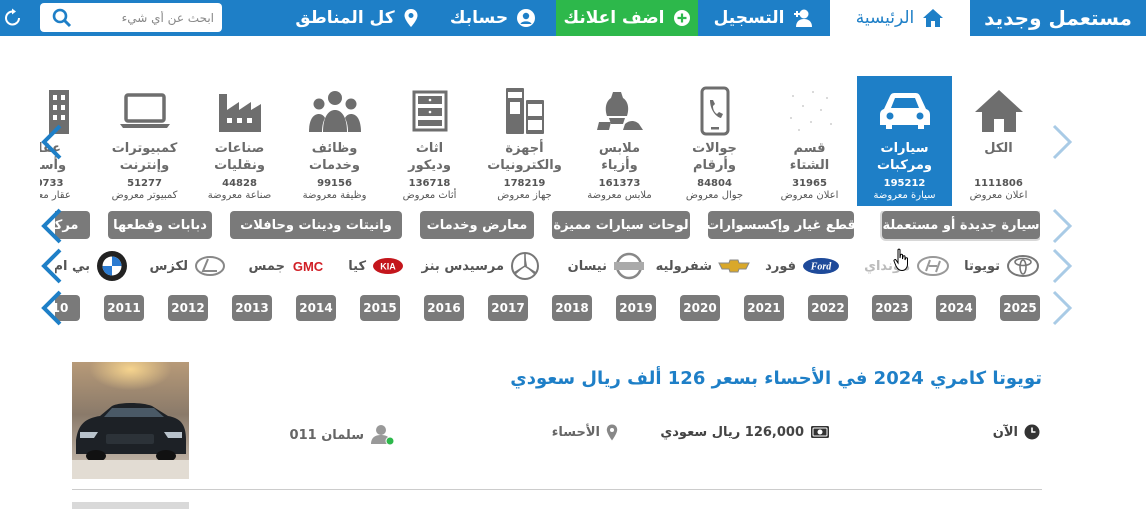  Describe the element at coordinates (524, 111) in the screenshot. I see `appliance-icon` at that location.